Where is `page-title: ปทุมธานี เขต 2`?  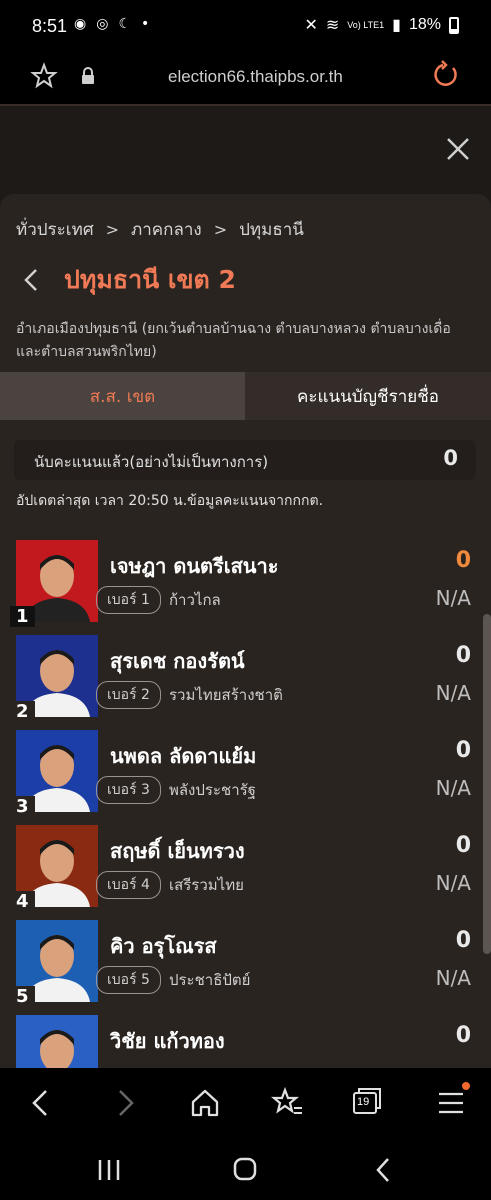
page-title: ปทุมธานี เขต 2 is located at coordinates (150, 279).